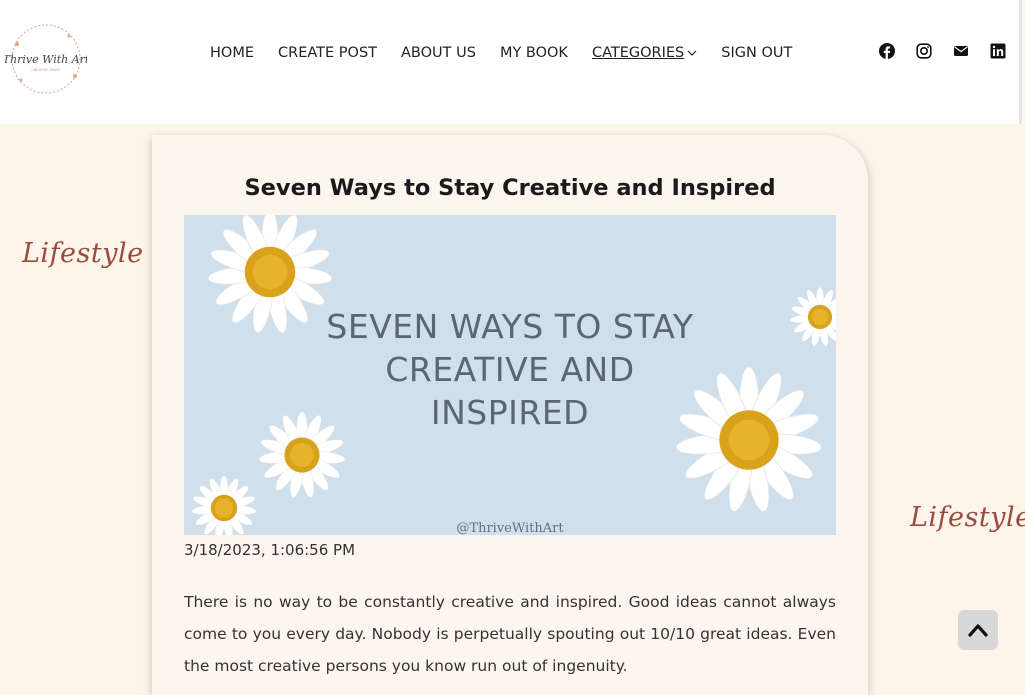  What do you see at coordinates (638, 53) in the screenshot?
I see `nav-categories-label: CATEGORIES` at bounding box center [638, 53].